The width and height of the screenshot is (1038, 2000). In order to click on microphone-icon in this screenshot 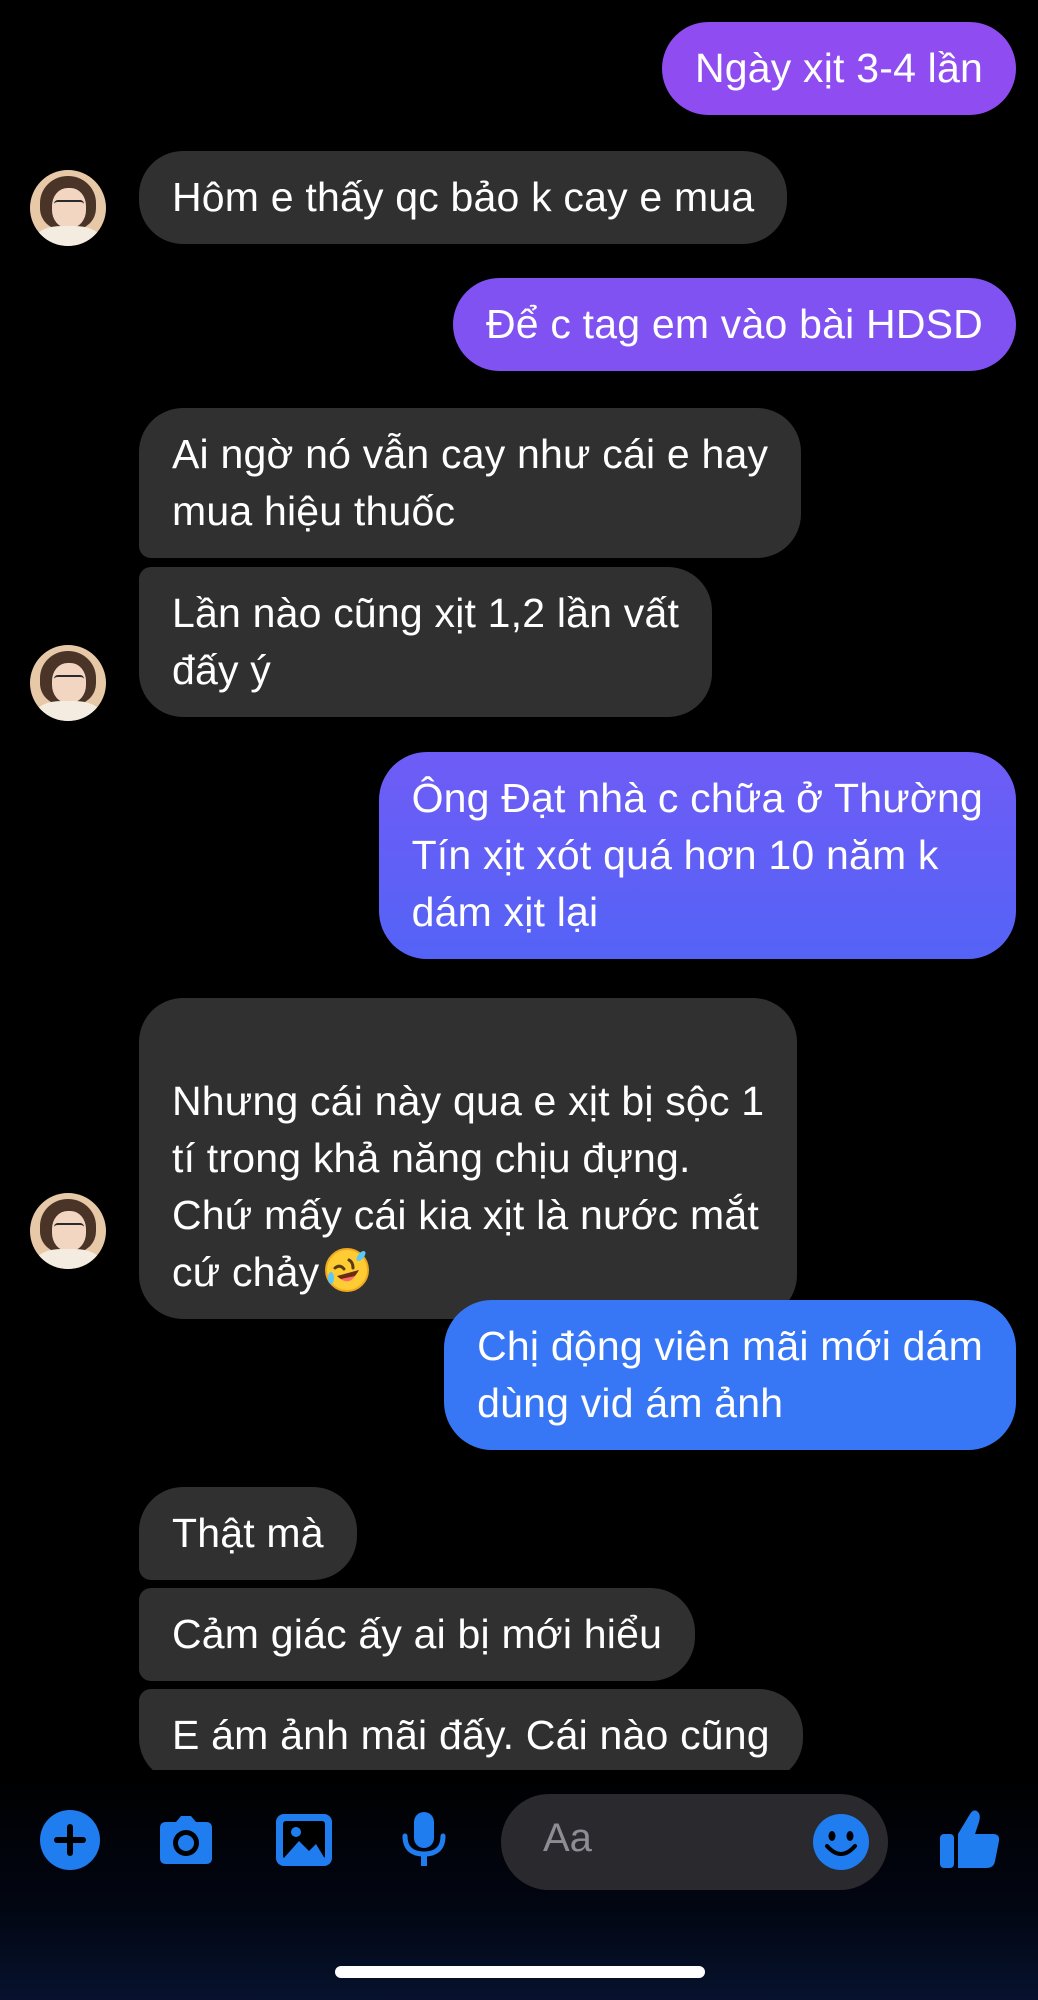, I will do `click(424, 1840)`.